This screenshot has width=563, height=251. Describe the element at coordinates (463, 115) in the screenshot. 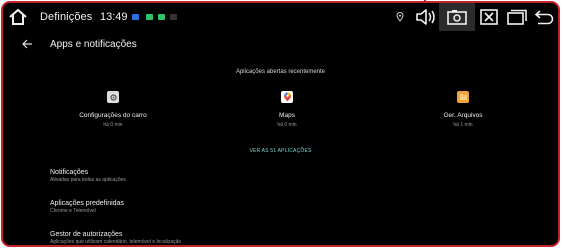

I see `recent-app-name: Ger. Arquivos` at that location.